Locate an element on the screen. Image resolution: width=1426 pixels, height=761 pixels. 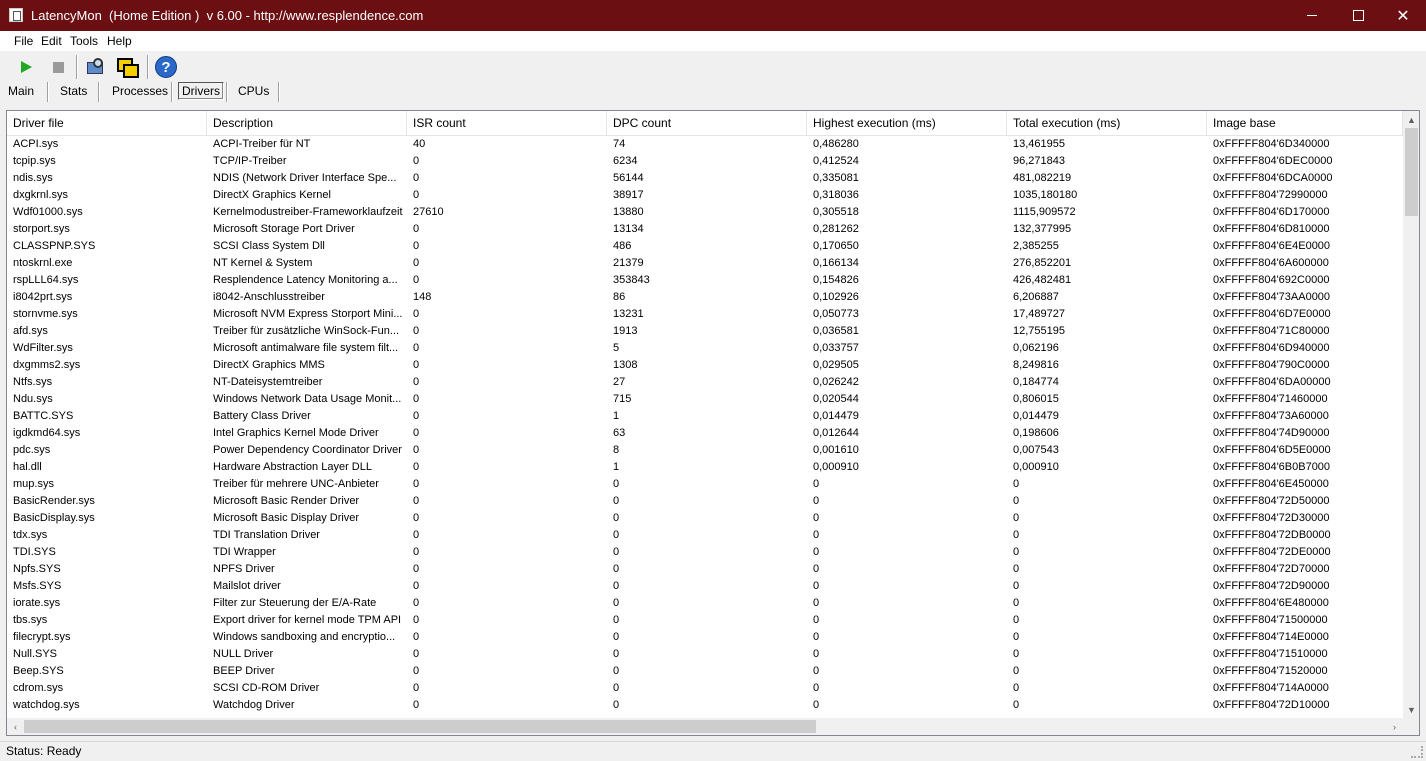
table-cell: 426,482481 is located at coordinates (1042, 280).